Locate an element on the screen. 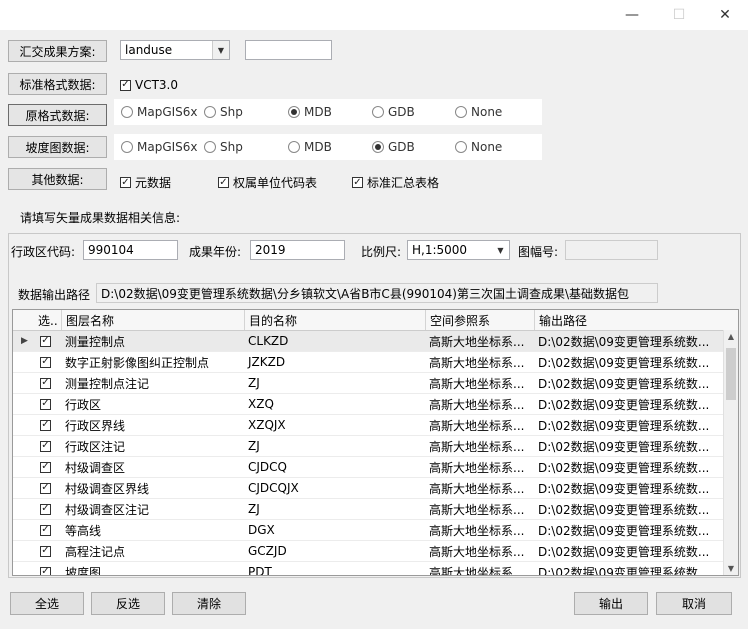 Image resolution: width=748 pixels, height=629 pixels. slope-radio-mapgis: MapGIS6x is located at coordinates (159, 147).